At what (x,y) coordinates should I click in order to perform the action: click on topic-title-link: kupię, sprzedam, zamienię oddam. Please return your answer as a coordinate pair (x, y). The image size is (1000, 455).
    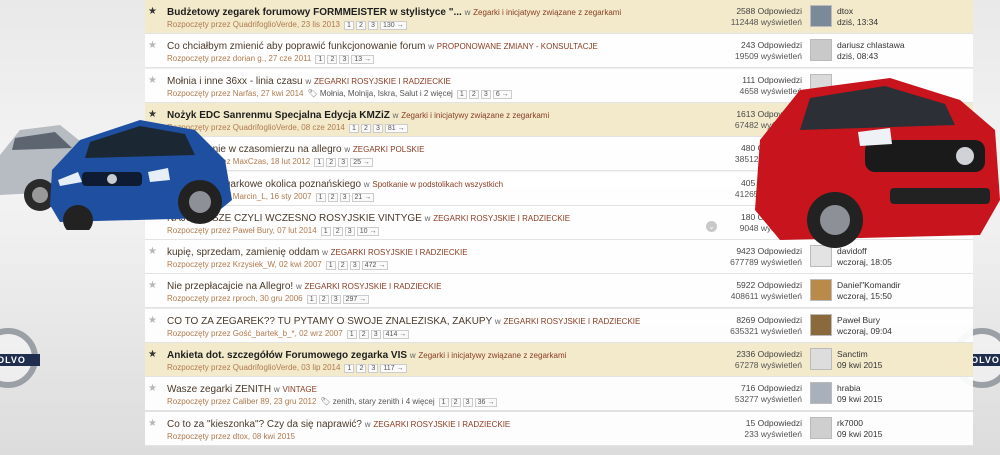
    Looking at the image, I should click on (243, 252).